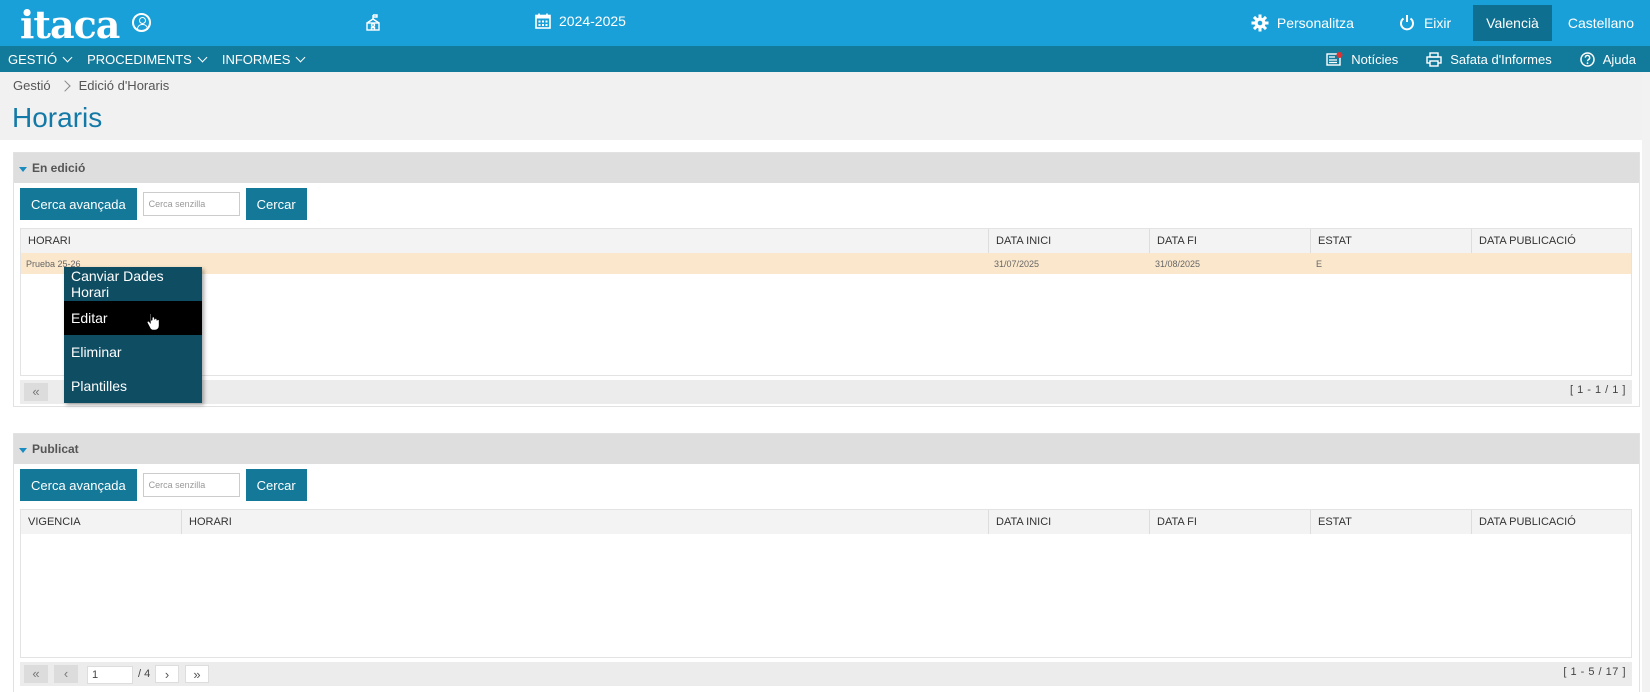 The width and height of the screenshot is (1650, 692). I want to click on cell-data-publicacio, so click(1551, 263).